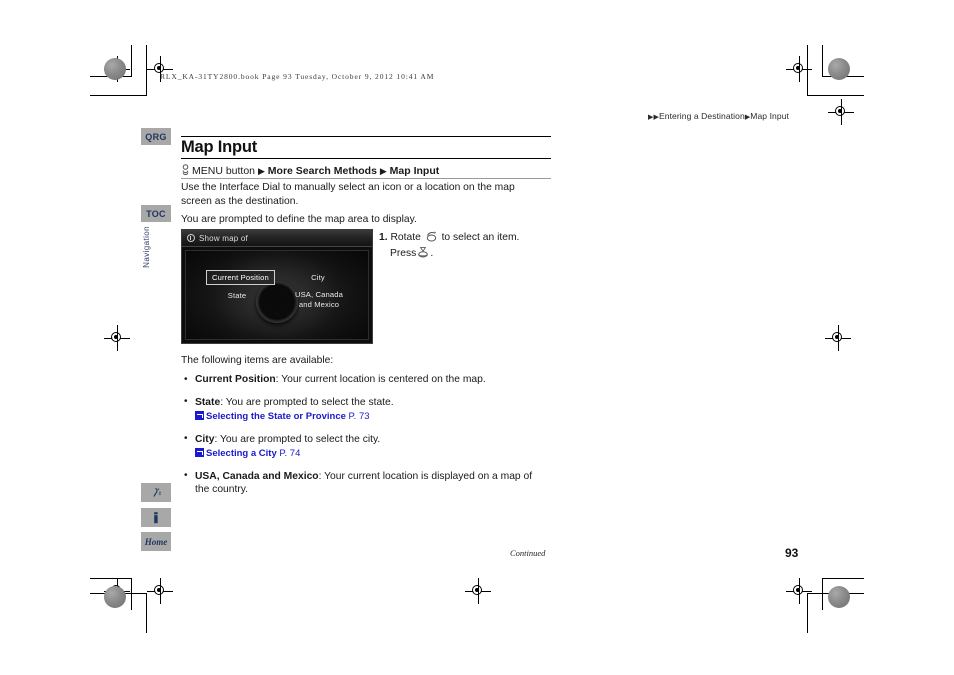 The height and width of the screenshot is (675, 954). I want to click on breadcrumb: ▶▶Entering a Destination▶Map Input, so click(718, 116).